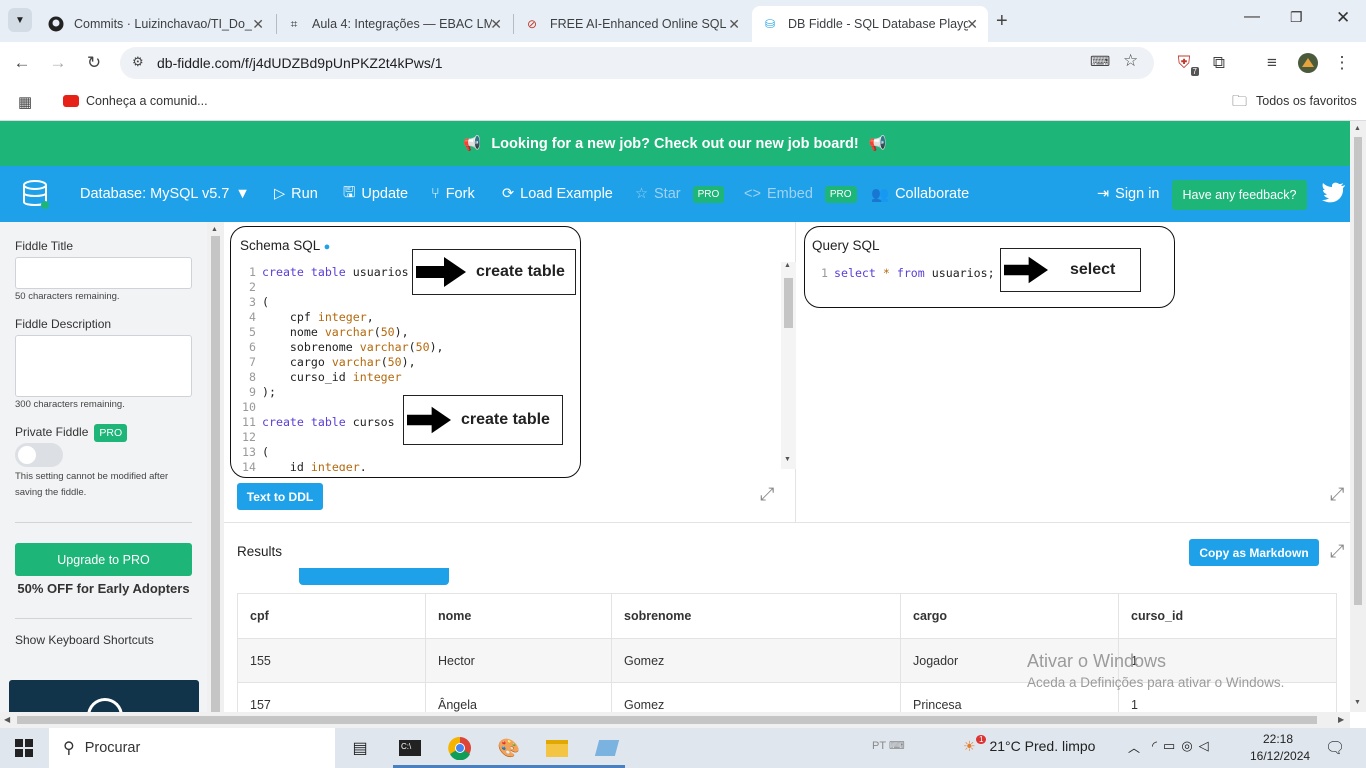 This screenshot has height=768, width=1366. What do you see at coordinates (870, 24) in the screenshot?
I see `browser-tab-db-fiddle: ⛁ DB Fiddle - SQL Database Playg ✕` at bounding box center [870, 24].